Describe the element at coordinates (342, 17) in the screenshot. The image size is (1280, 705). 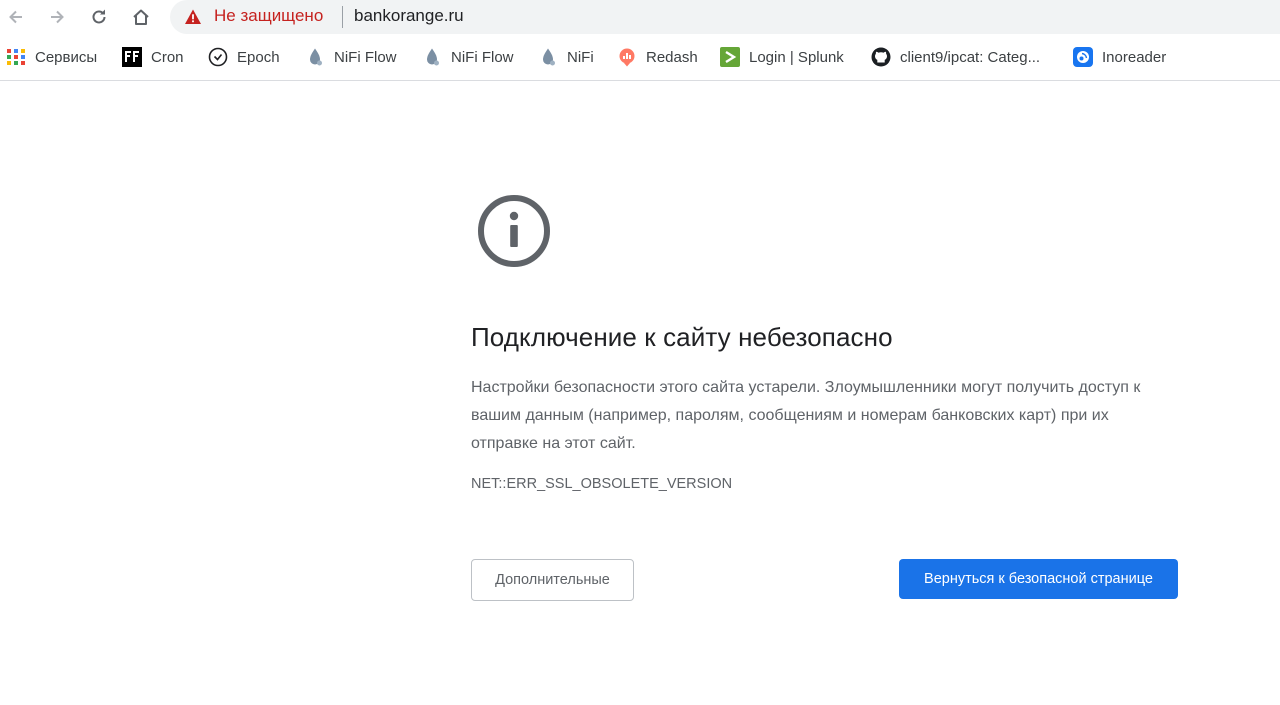
I see `omnibox-divider` at that location.